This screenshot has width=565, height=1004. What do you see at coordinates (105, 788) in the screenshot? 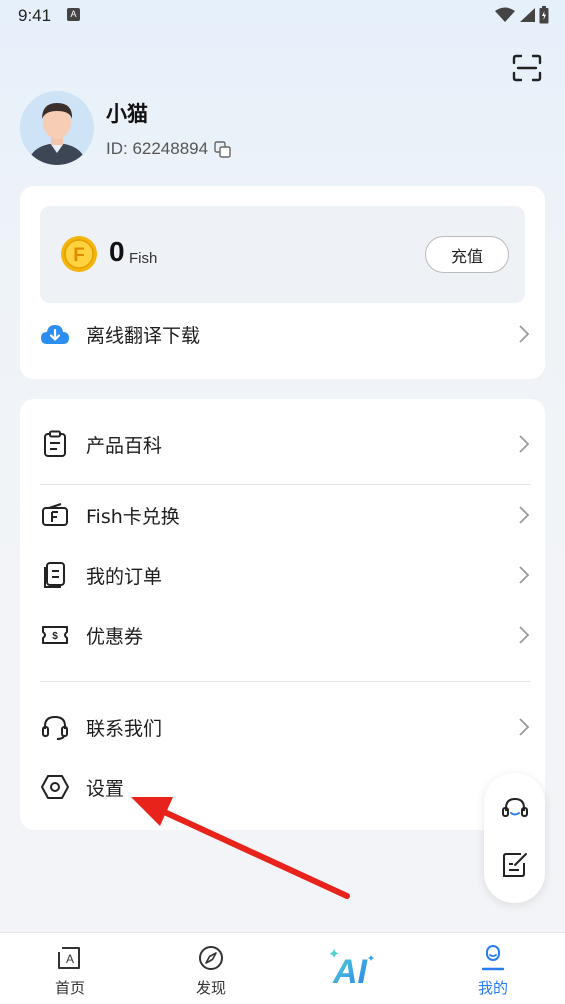
I see `menu-item-label: 设置` at bounding box center [105, 788].